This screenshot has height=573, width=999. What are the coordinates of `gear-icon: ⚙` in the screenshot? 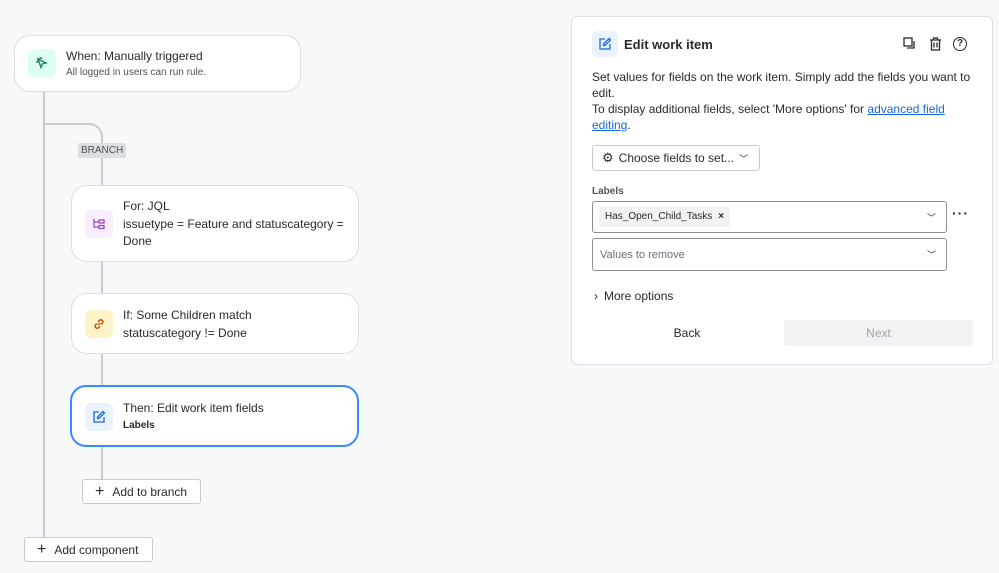 It's located at (608, 157).